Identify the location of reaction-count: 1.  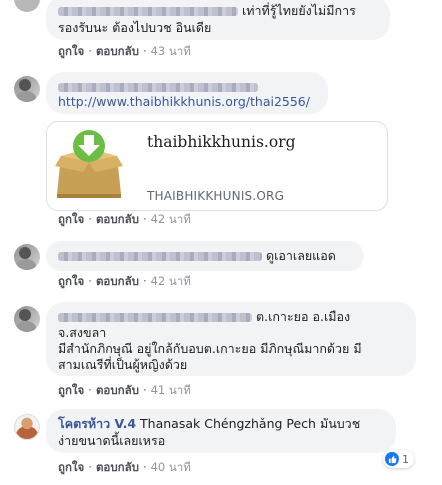
(405, 459).